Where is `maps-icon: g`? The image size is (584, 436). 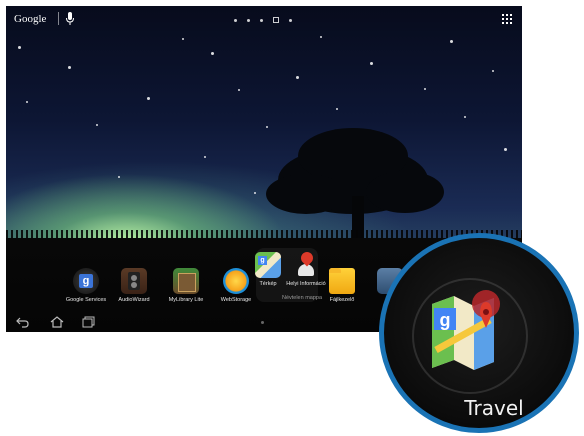
maps-icon: g is located at coordinates (268, 265).